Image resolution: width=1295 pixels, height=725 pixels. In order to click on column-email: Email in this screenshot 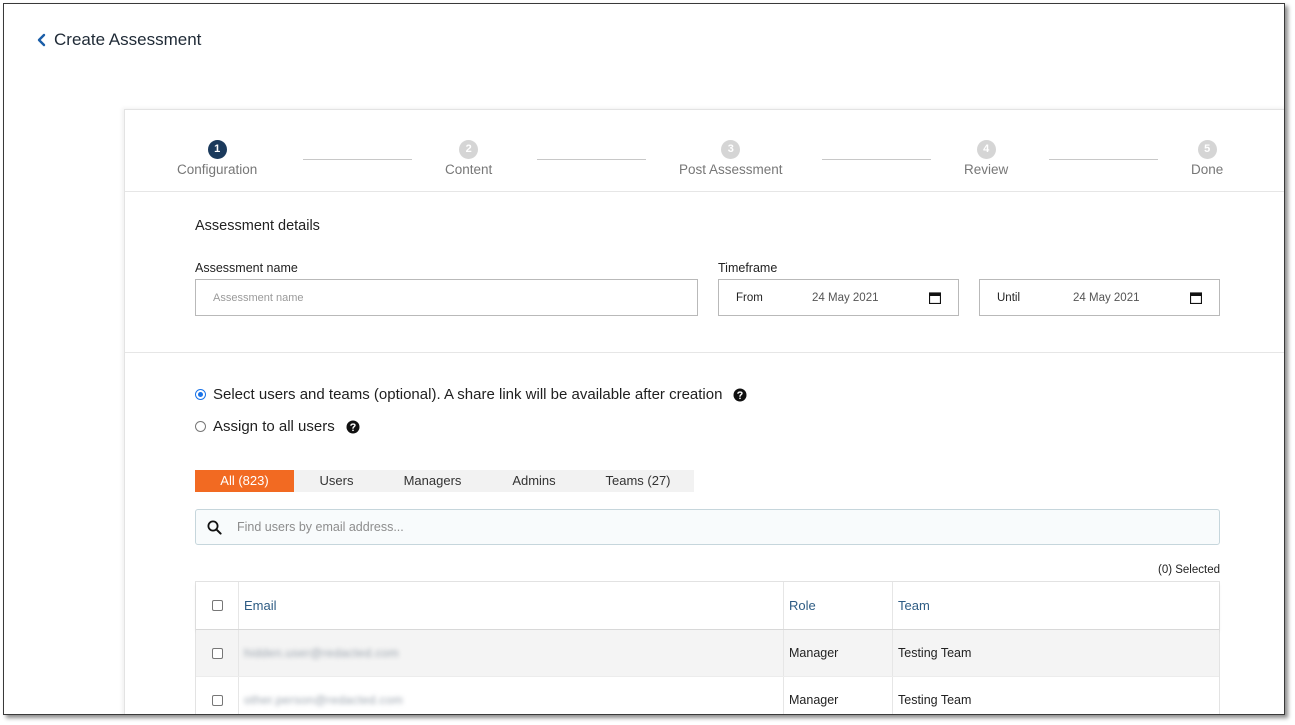, I will do `click(511, 605)`.